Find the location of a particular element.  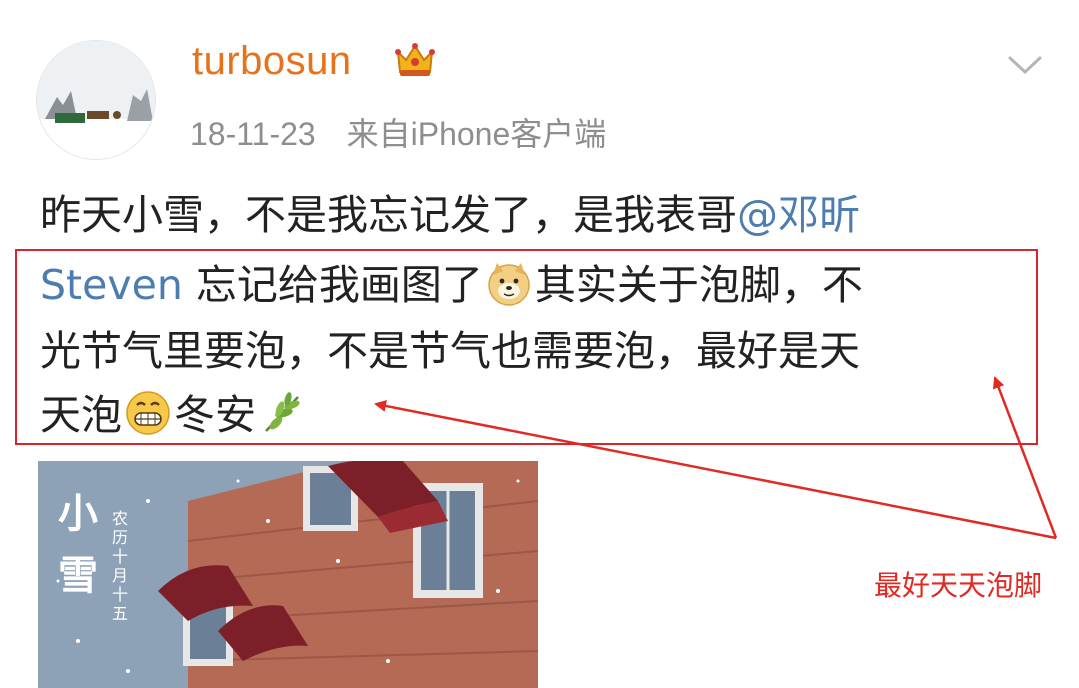

annotation-label: 最好天天泡脚 is located at coordinates (958, 585).